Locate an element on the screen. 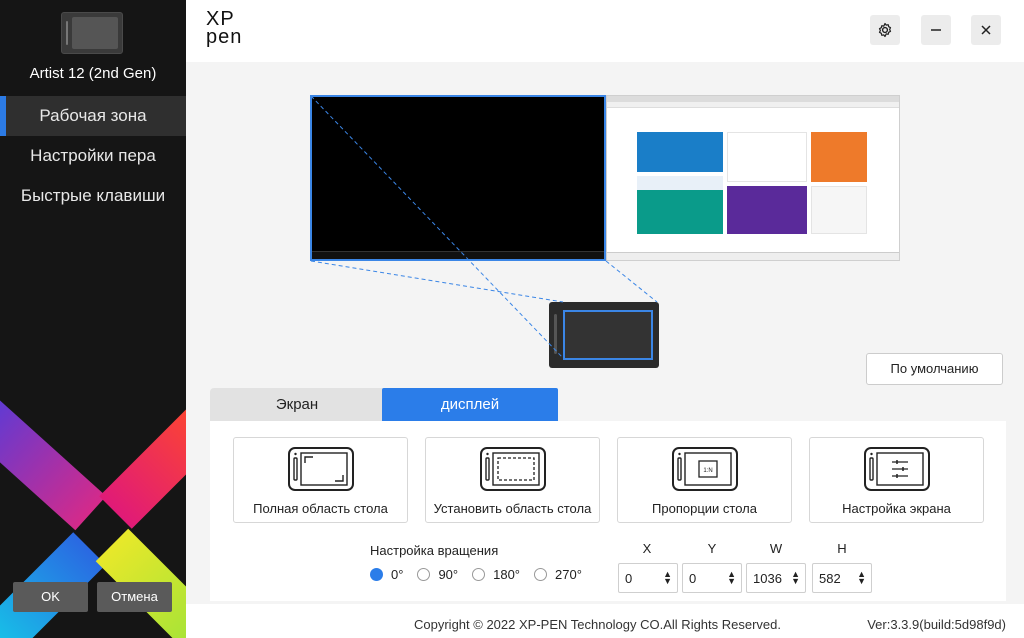 This screenshot has height=638, width=1024. proportion-button: 1:N Пропорции стола is located at coordinates (704, 480).